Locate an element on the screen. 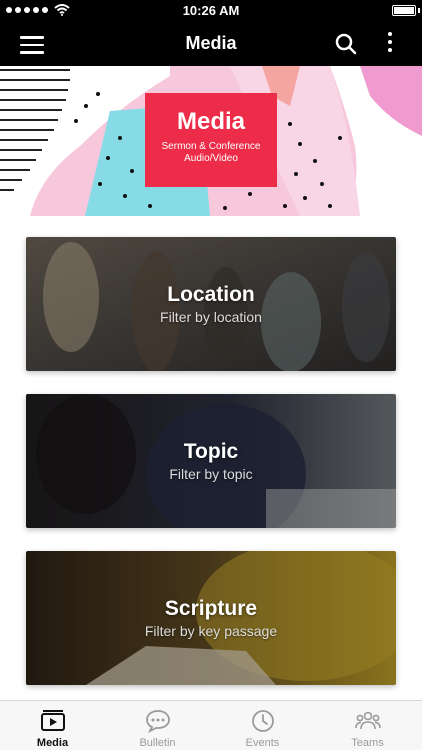  battery-tip is located at coordinates (419, 10).